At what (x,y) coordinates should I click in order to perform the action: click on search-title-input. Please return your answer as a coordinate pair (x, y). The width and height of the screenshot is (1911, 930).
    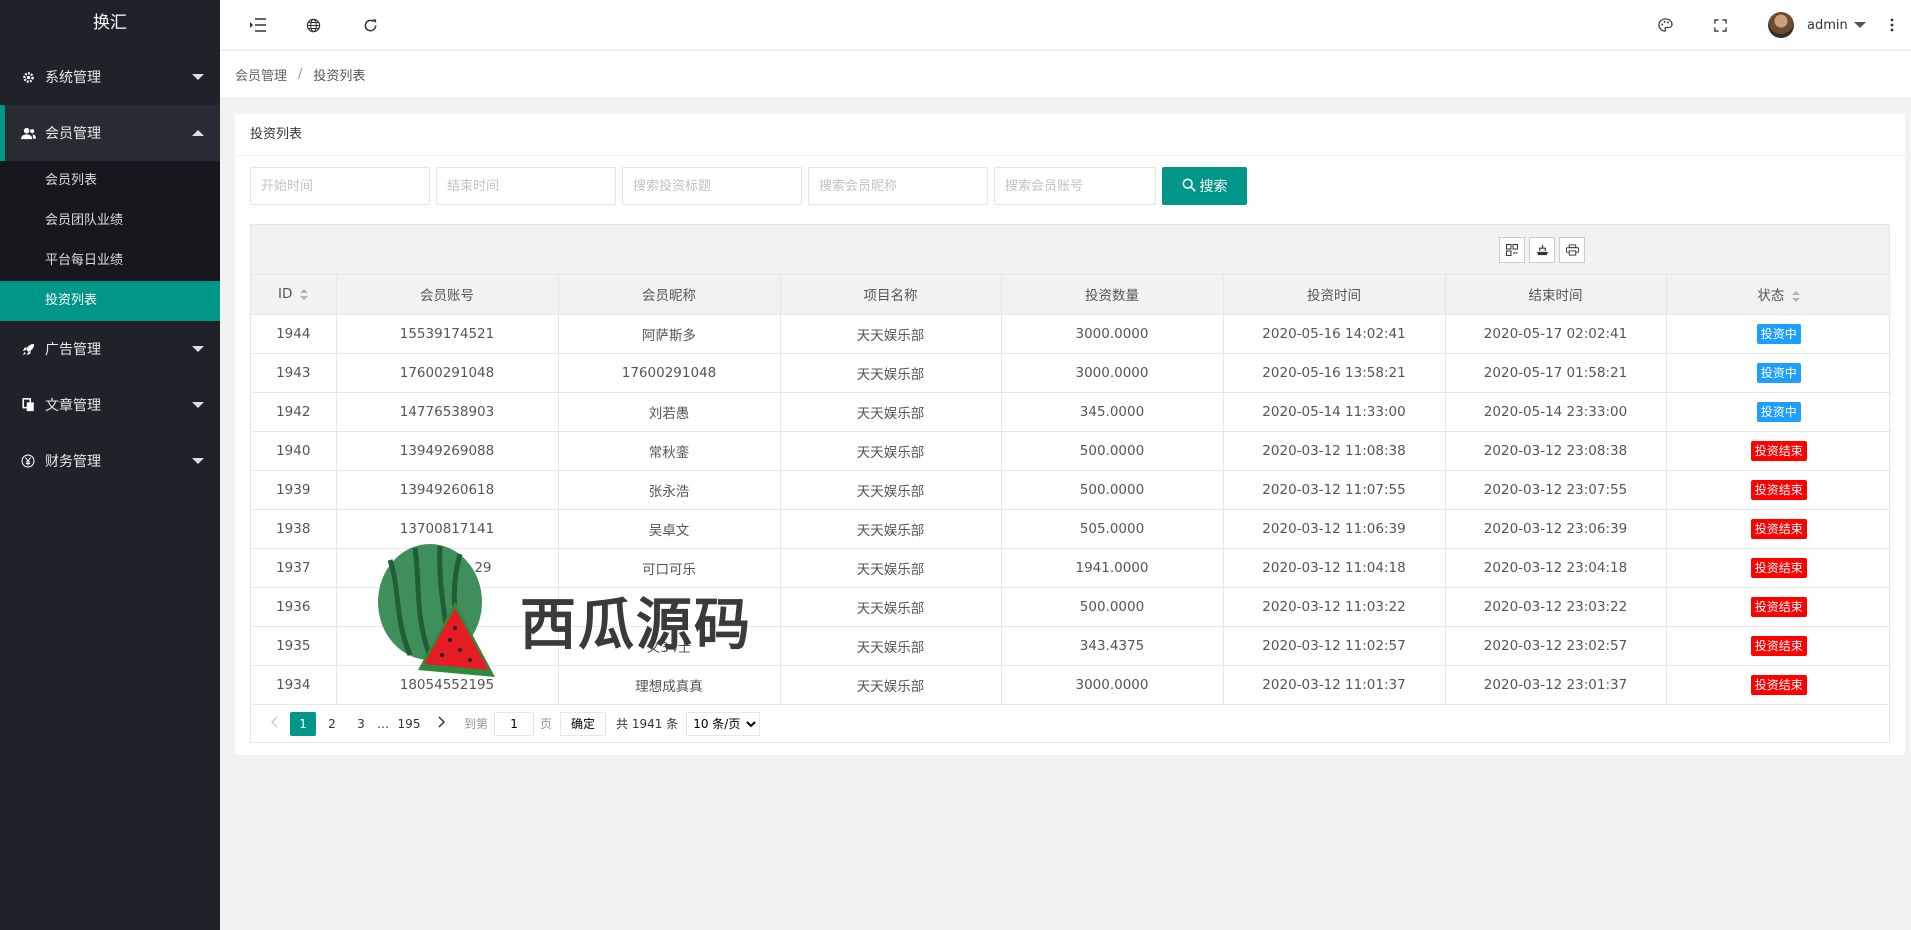
    Looking at the image, I should click on (712, 186).